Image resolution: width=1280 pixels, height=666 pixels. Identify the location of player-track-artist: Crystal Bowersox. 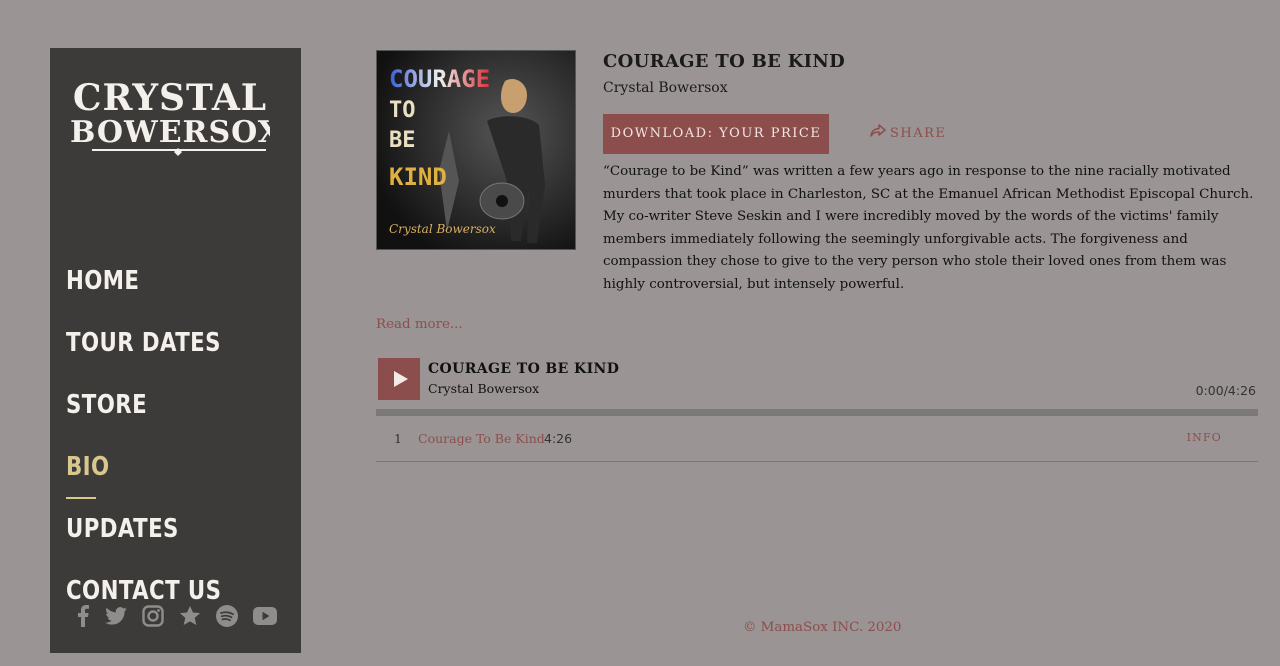
(484, 388).